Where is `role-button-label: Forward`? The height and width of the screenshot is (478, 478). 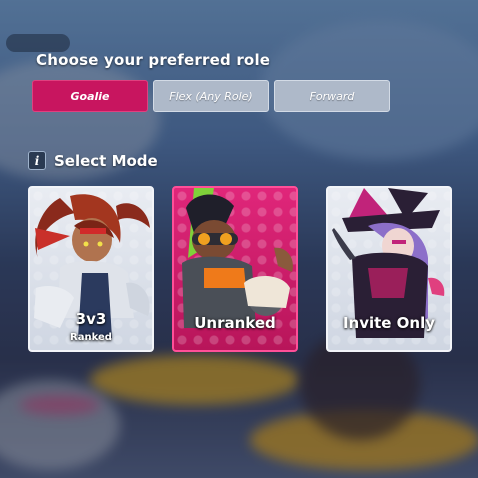
role-button-label: Forward is located at coordinates (332, 96).